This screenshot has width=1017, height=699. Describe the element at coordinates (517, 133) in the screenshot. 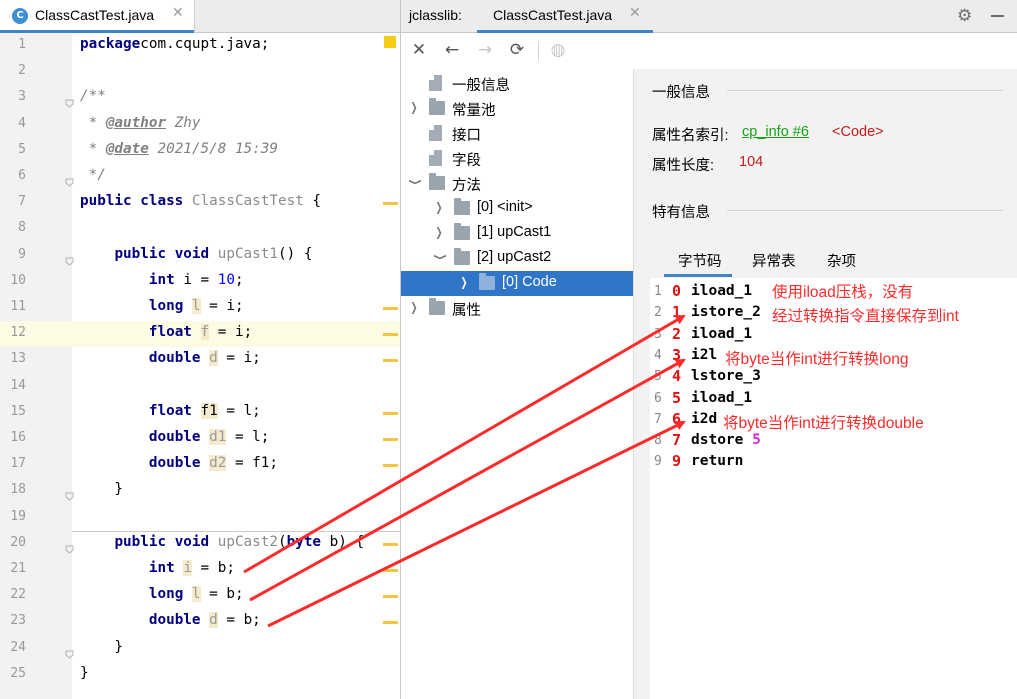

I see `tree-node: 接口` at that location.